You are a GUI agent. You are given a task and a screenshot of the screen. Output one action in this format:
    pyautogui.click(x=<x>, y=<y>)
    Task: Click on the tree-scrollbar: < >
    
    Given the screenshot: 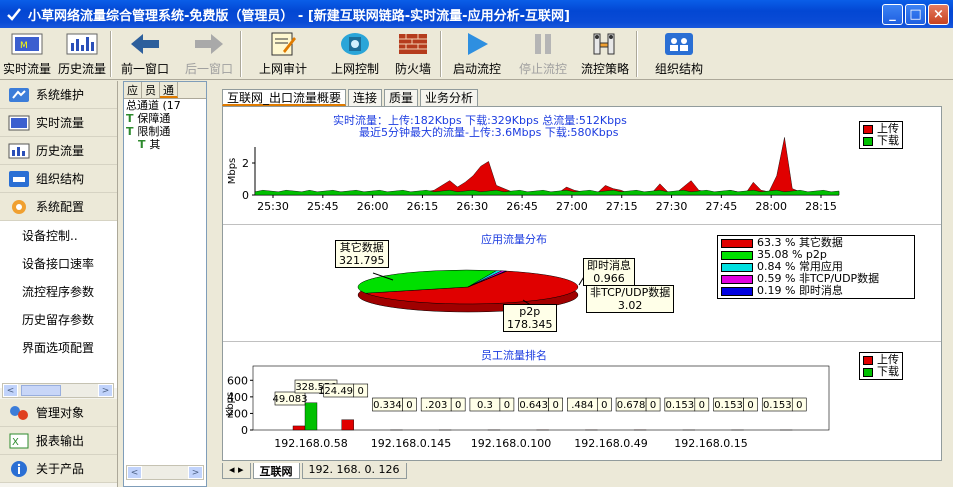 What is the action you would take?
    pyautogui.click(x=165, y=472)
    